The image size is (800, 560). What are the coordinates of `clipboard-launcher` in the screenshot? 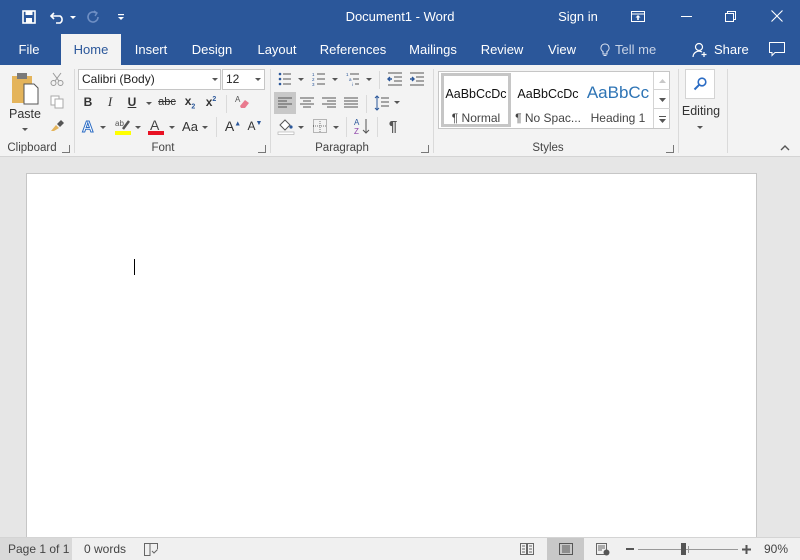 It's located at (66, 149).